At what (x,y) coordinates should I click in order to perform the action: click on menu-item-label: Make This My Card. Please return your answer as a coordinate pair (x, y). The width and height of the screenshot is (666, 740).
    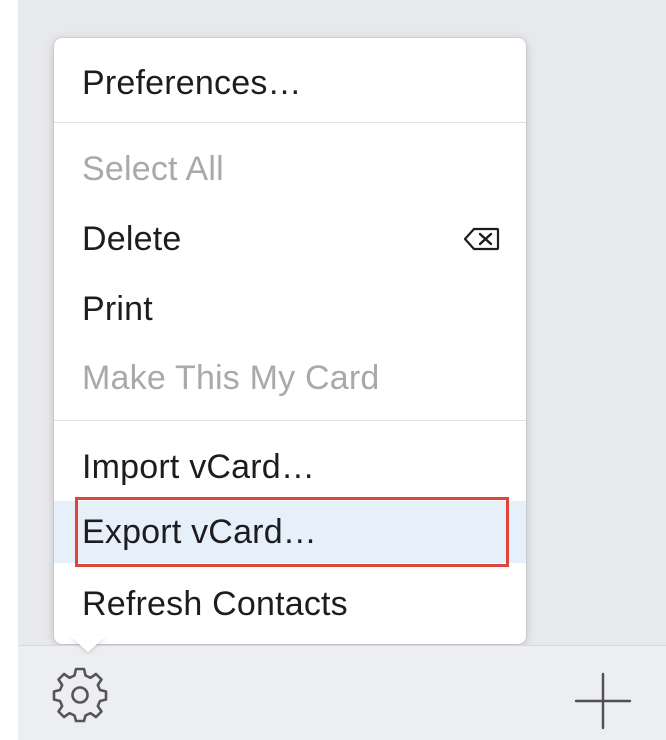
    Looking at the image, I should click on (231, 378).